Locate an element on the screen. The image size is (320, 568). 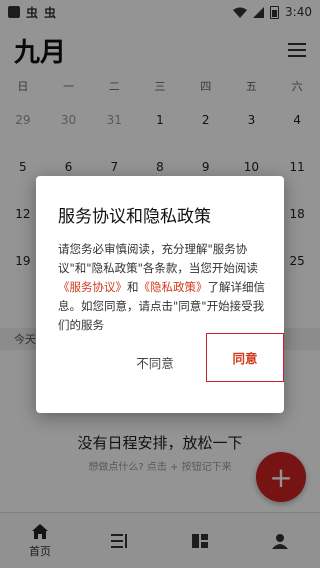
dialog-title: 服务协议和隐私政策 is located at coordinates (134, 217).